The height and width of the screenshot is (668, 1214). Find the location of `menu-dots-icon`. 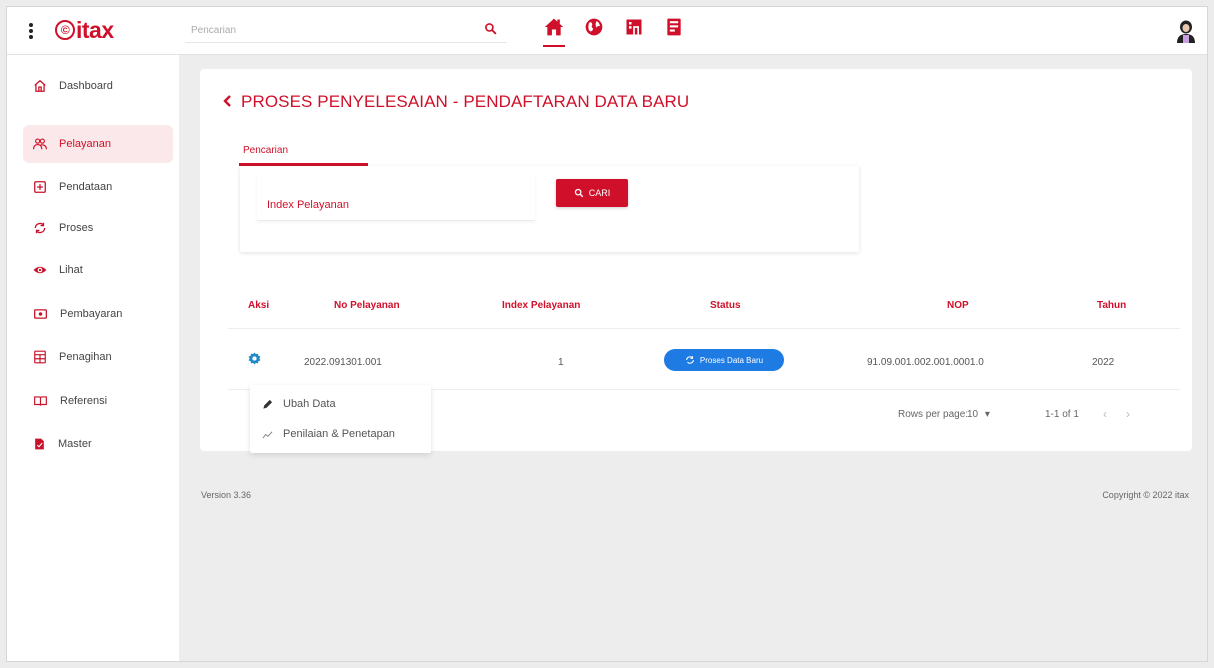

menu-dots-icon is located at coordinates (31, 31).